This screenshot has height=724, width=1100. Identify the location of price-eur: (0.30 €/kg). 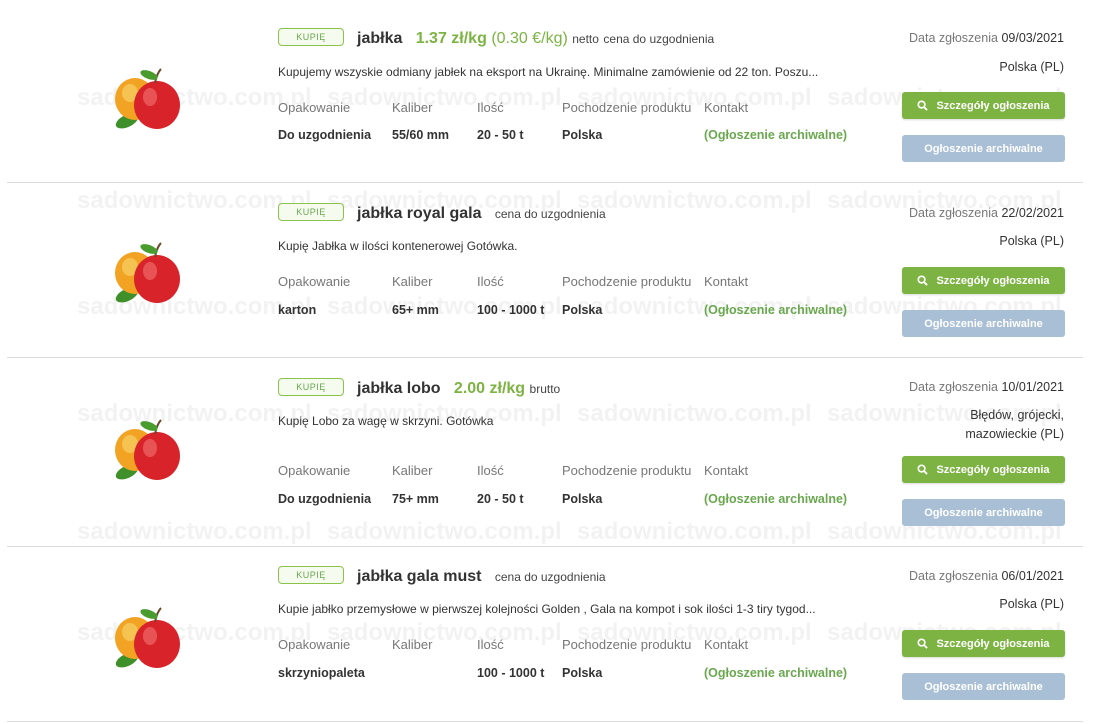
(529, 38).